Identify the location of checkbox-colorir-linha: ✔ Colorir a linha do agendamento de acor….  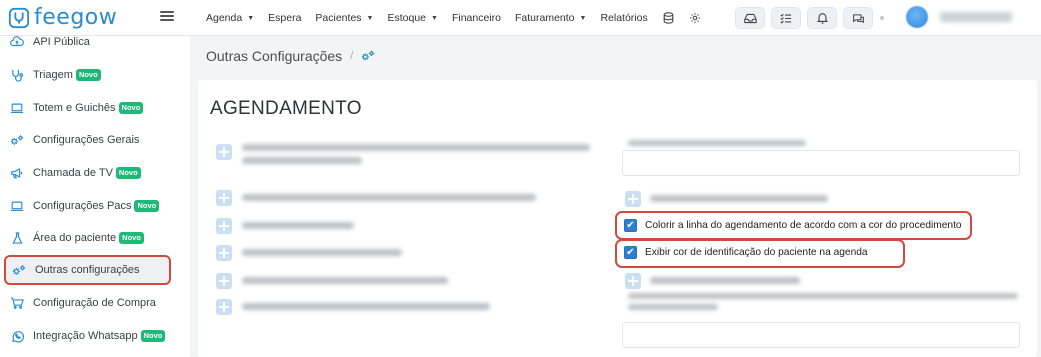
(793, 225).